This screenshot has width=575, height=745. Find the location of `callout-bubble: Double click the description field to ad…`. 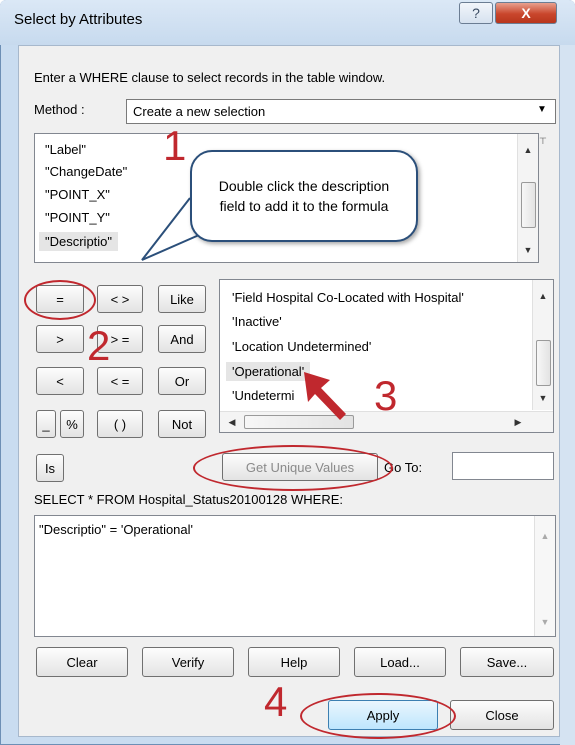

callout-bubble: Double click the description field to ad… is located at coordinates (304, 196).